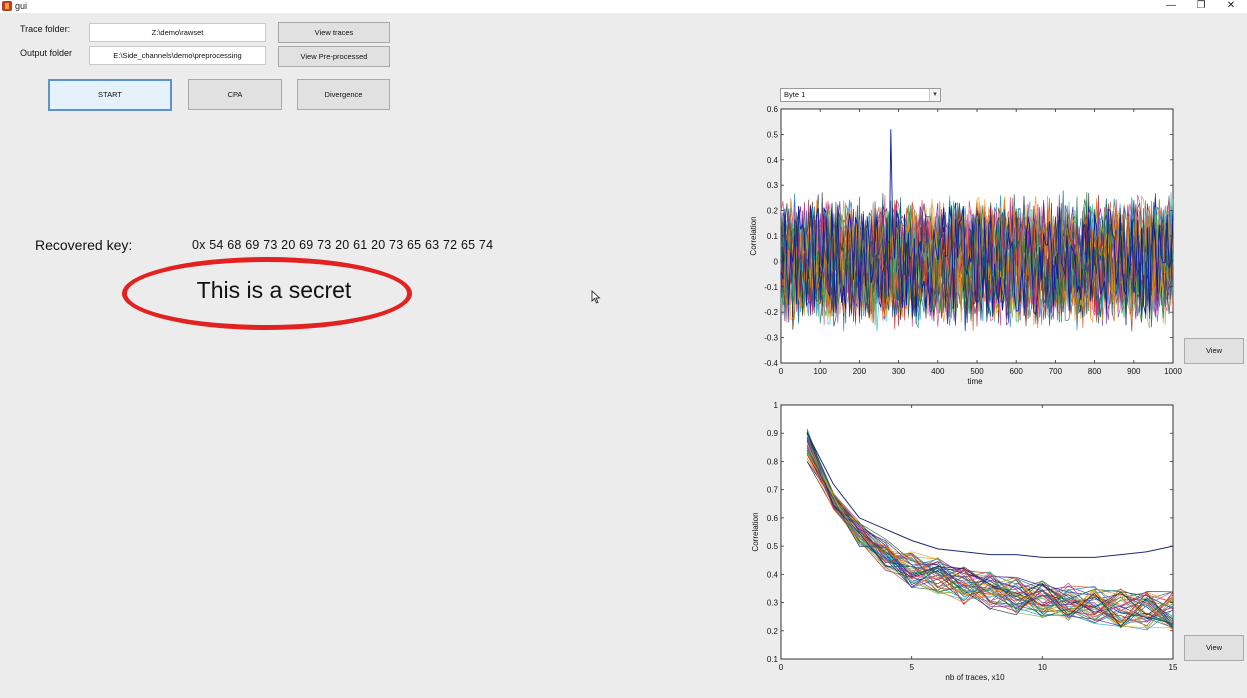 This screenshot has height=698, width=1247. I want to click on chart-top-y-tick-label: 0.6, so click(773, 109).